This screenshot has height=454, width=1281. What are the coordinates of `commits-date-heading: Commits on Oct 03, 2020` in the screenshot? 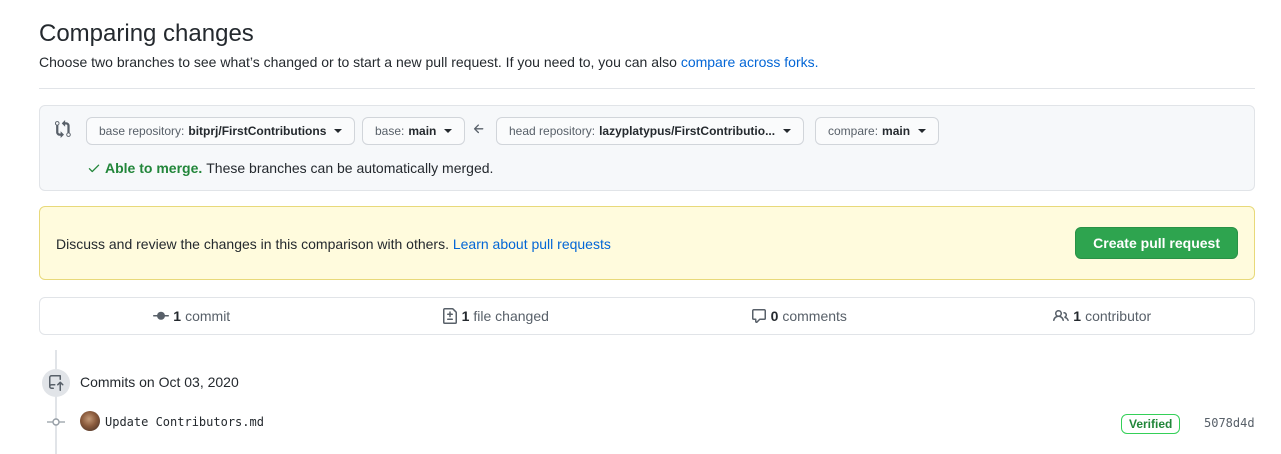 It's located at (159, 382).